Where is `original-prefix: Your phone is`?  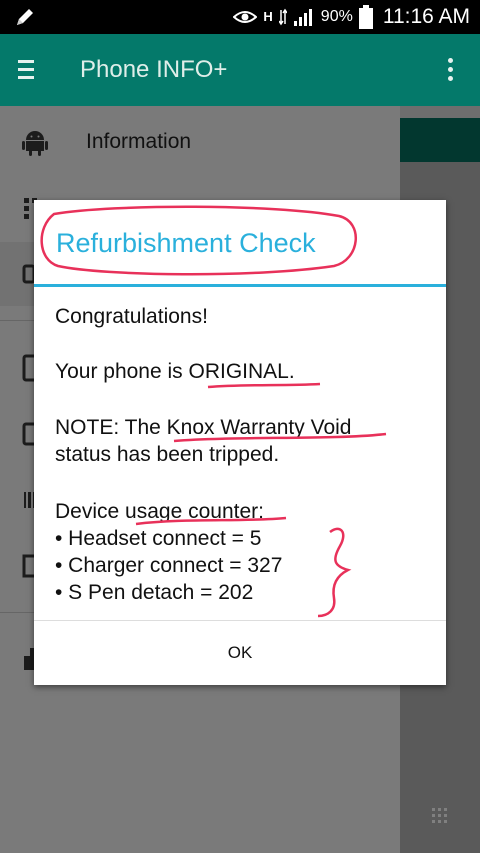 original-prefix: Your phone is is located at coordinates (122, 371).